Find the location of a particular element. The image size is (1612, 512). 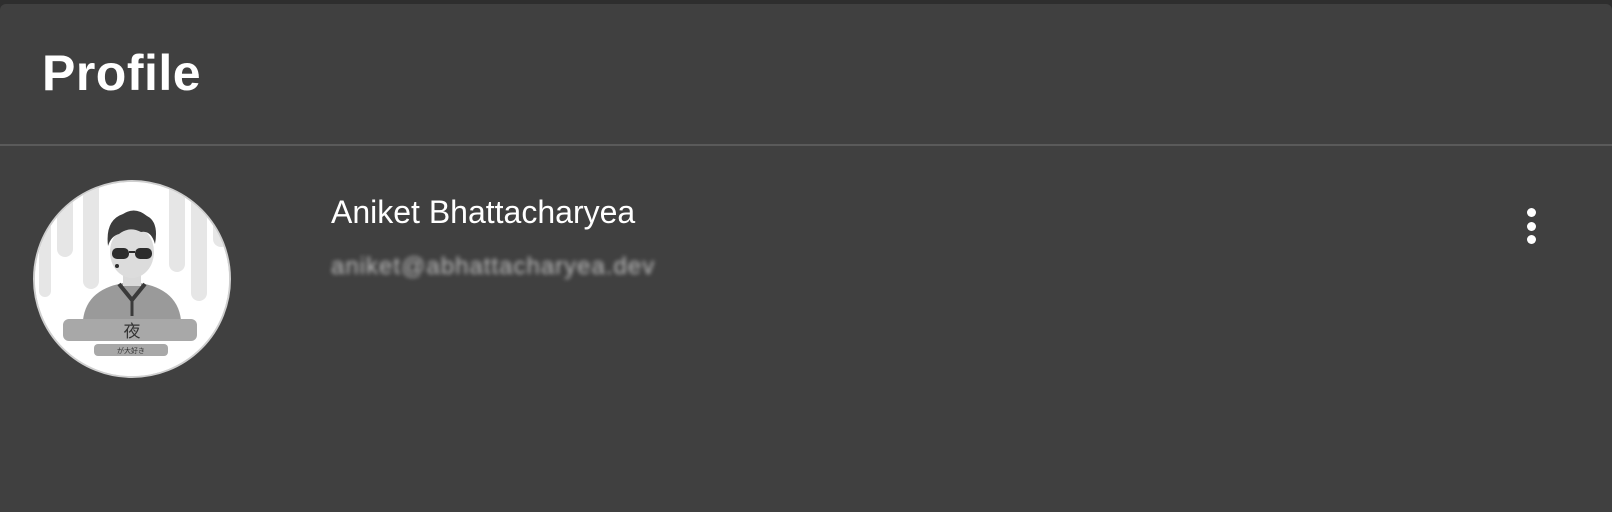

avatar-main-glyph: 夜 is located at coordinates (132, 332).